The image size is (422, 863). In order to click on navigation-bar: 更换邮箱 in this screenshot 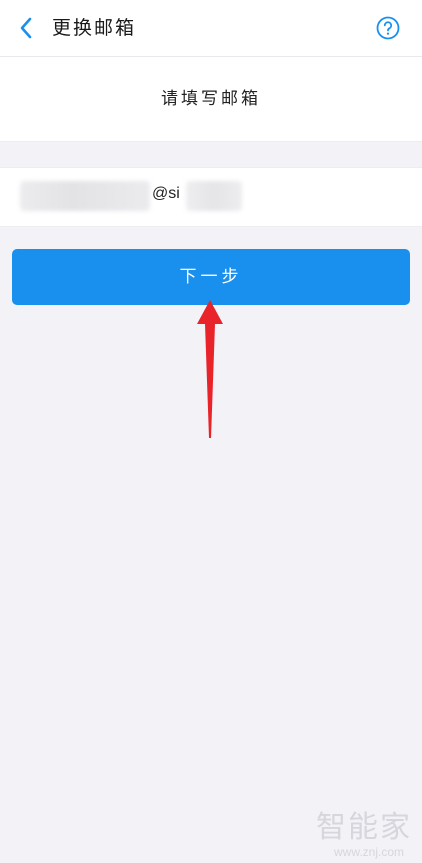, I will do `click(211, 28)`.